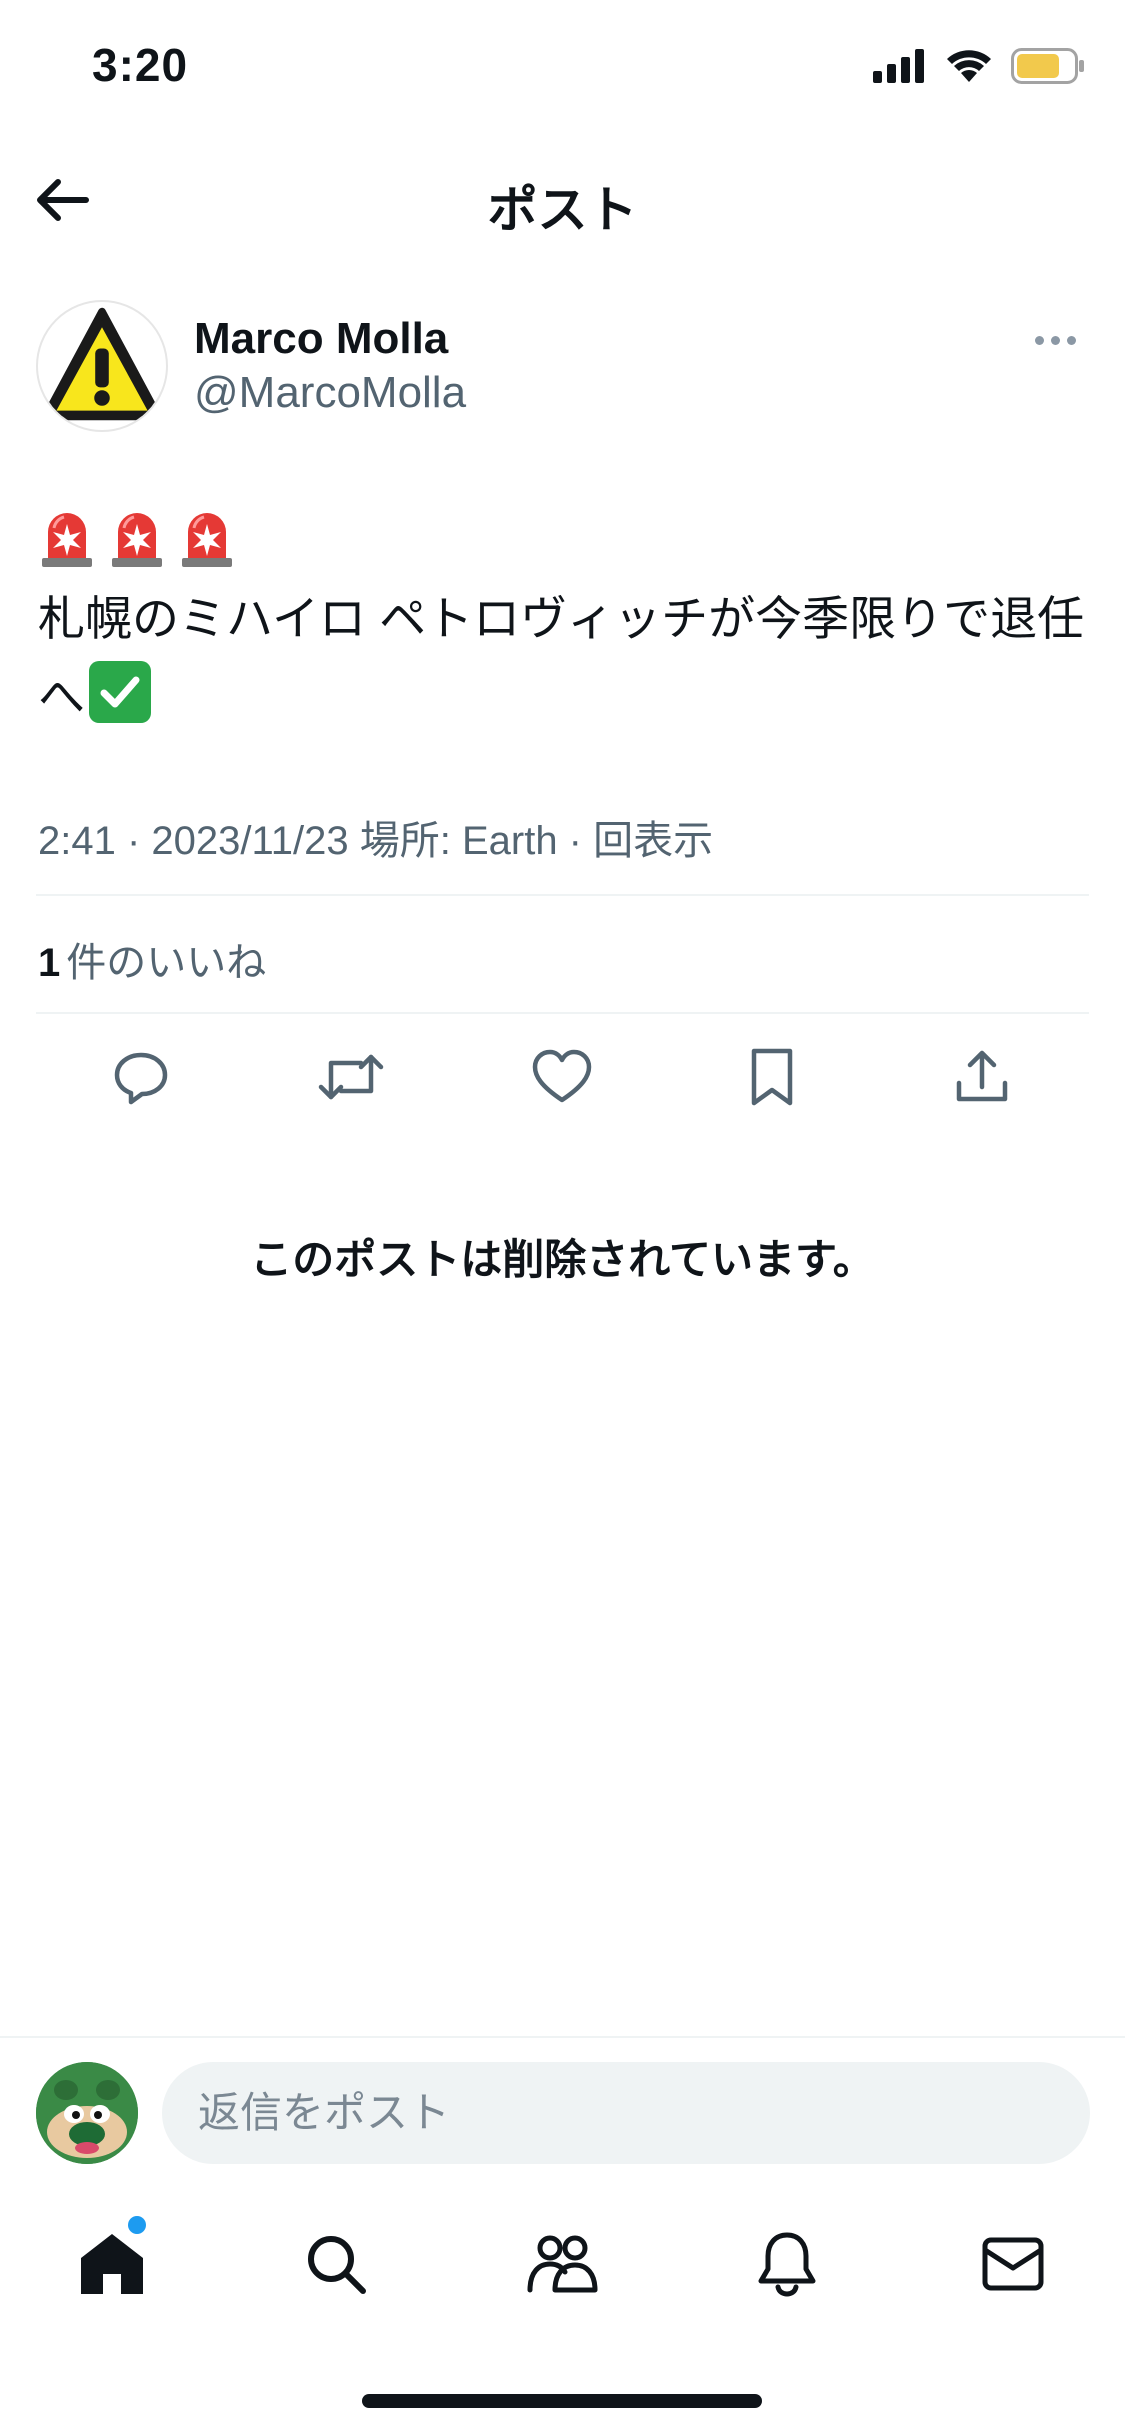  What do you see at coordinates (330, 393) in the screenshot?
I see `author-handle: @MarcoMolla` at bounding box center [330, 393].